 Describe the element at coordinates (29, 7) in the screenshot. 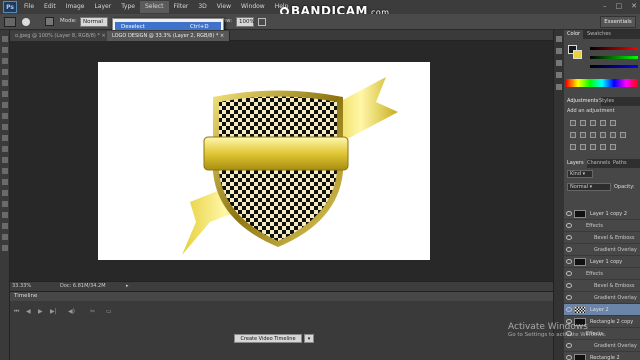

I see `menu-file: File` at that location.